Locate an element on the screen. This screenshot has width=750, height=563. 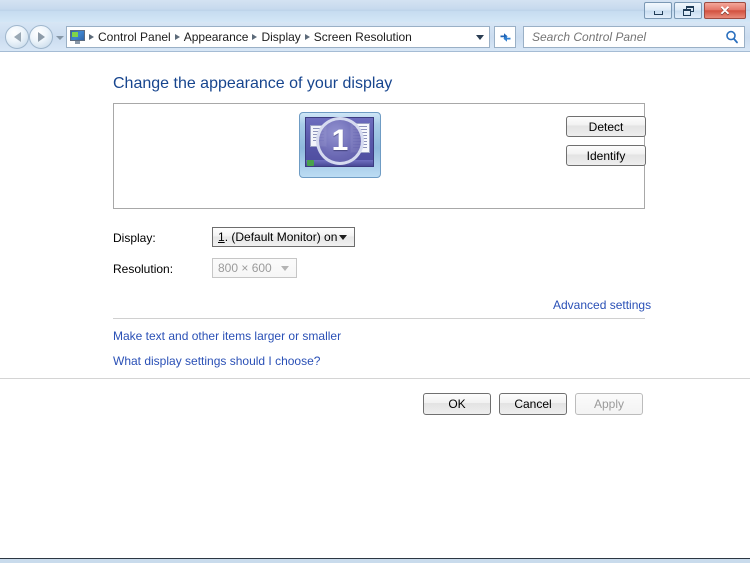
ok-button: OK is located at coordinates (457, 404).